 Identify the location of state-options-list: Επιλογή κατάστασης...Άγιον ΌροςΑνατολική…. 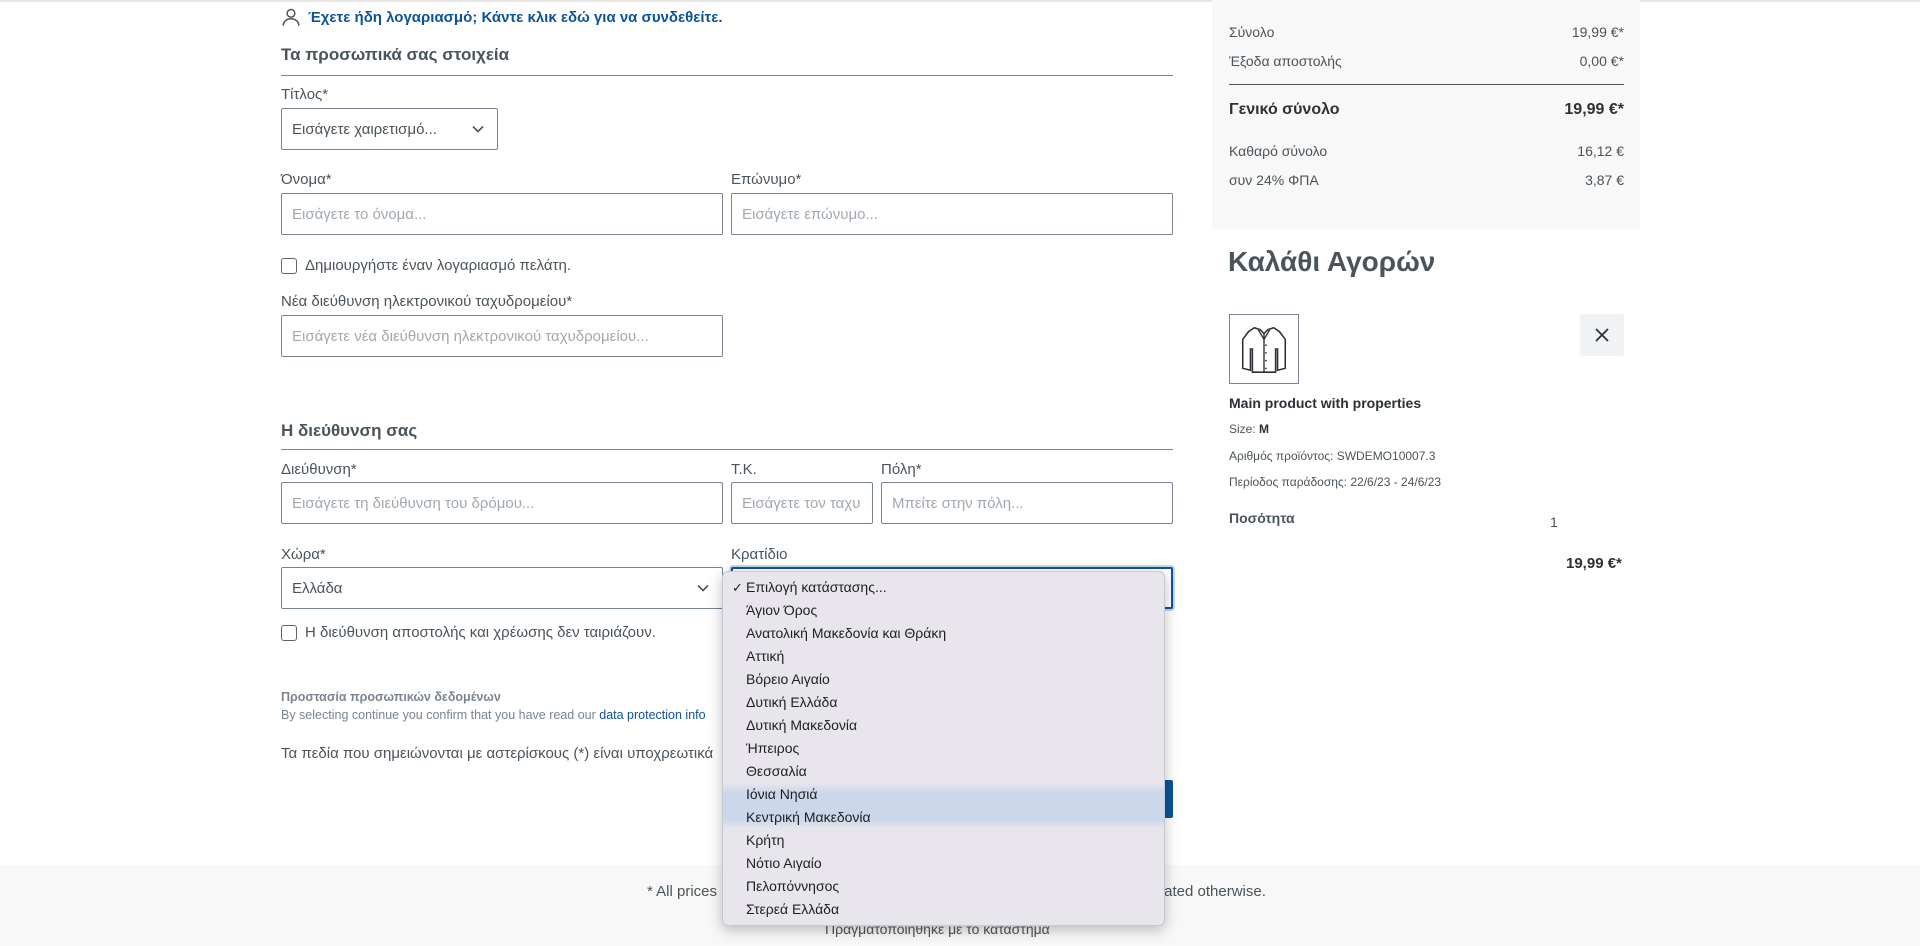
(943, 746).